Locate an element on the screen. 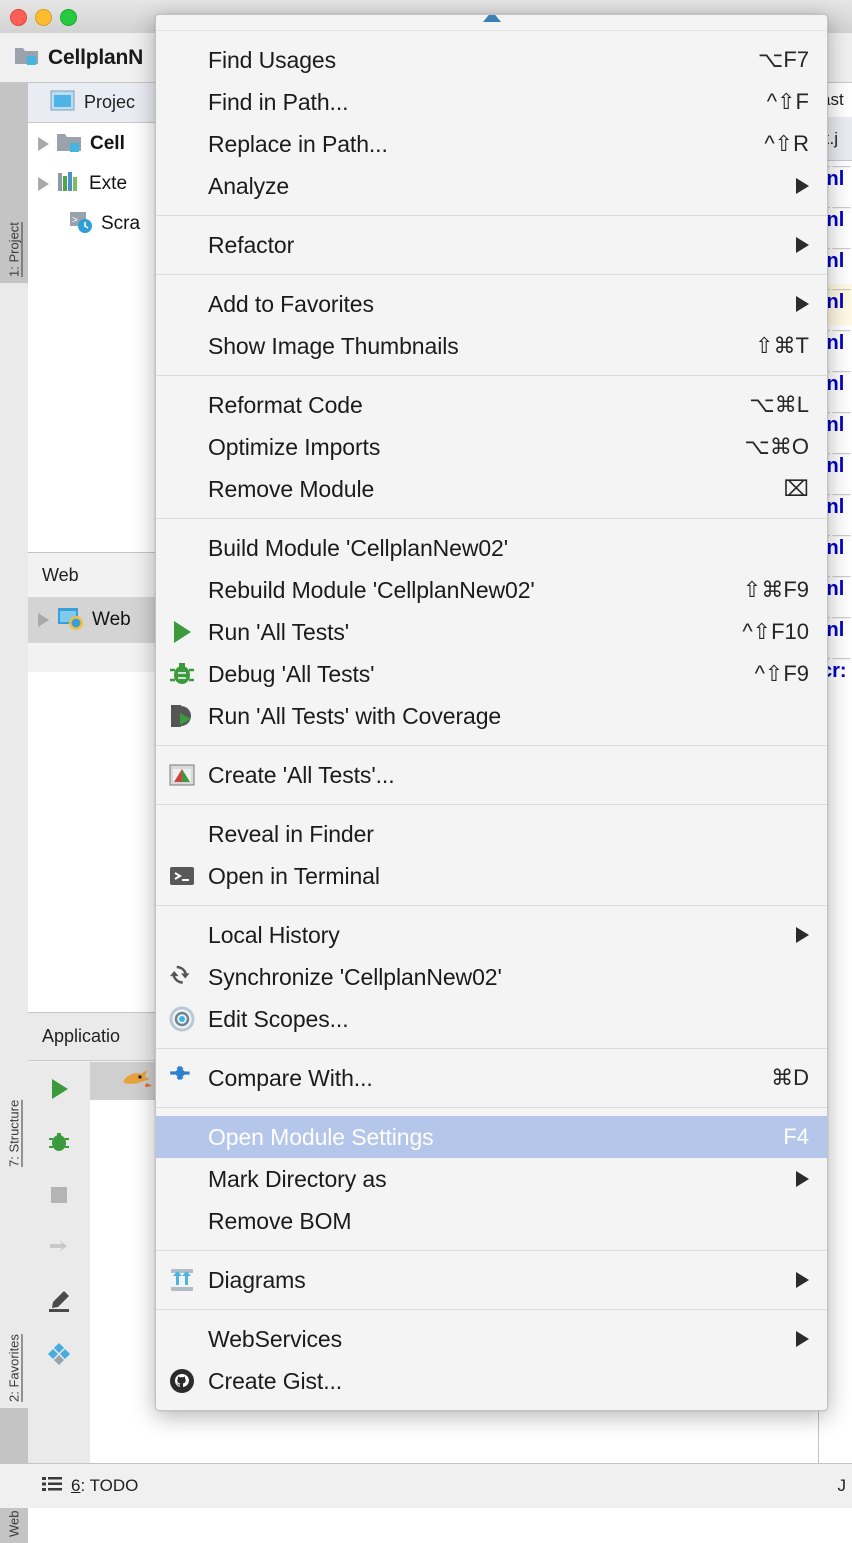  menu-item: Reformat Code ⌥⌘L is located at coordinates (491, 405).